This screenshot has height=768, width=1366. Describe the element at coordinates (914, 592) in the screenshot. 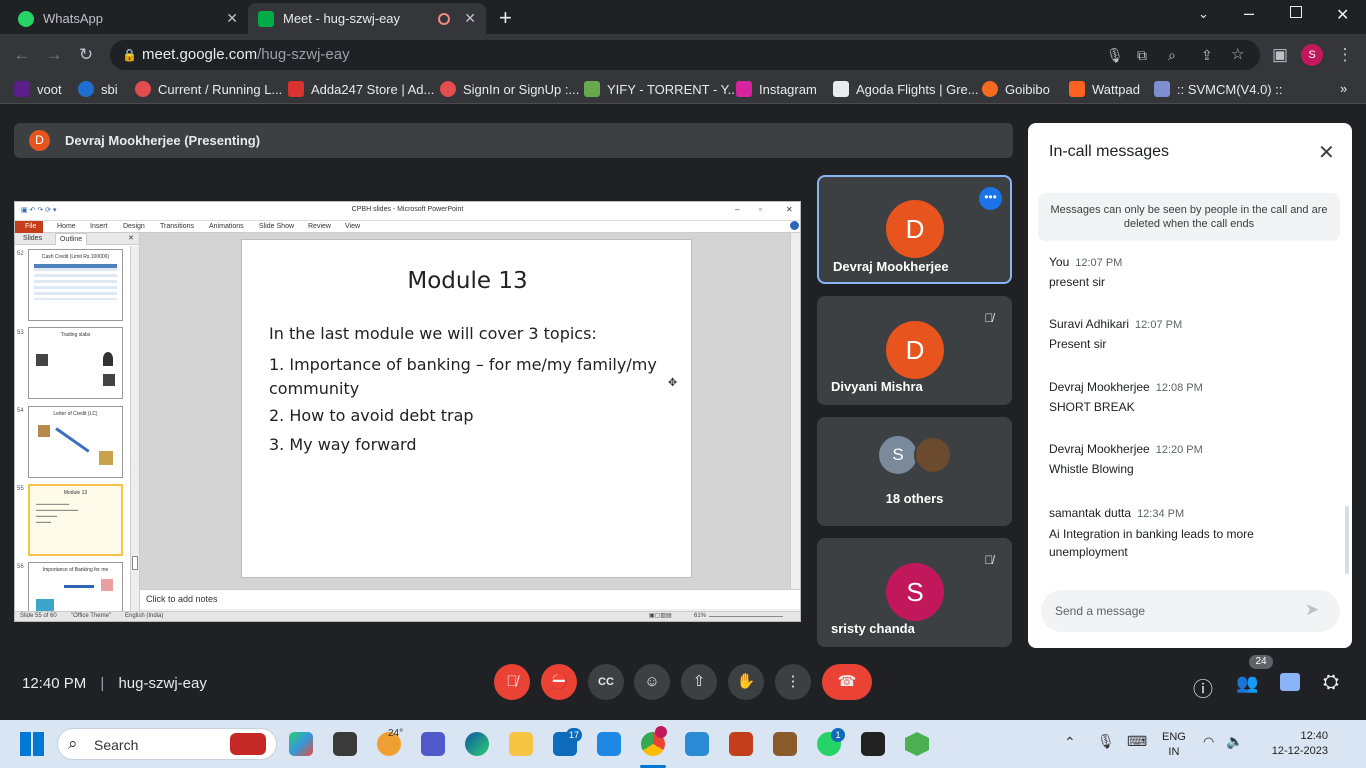

I see `participant-tile-sristy: S 🎙̸ sristy chanda` at that location.